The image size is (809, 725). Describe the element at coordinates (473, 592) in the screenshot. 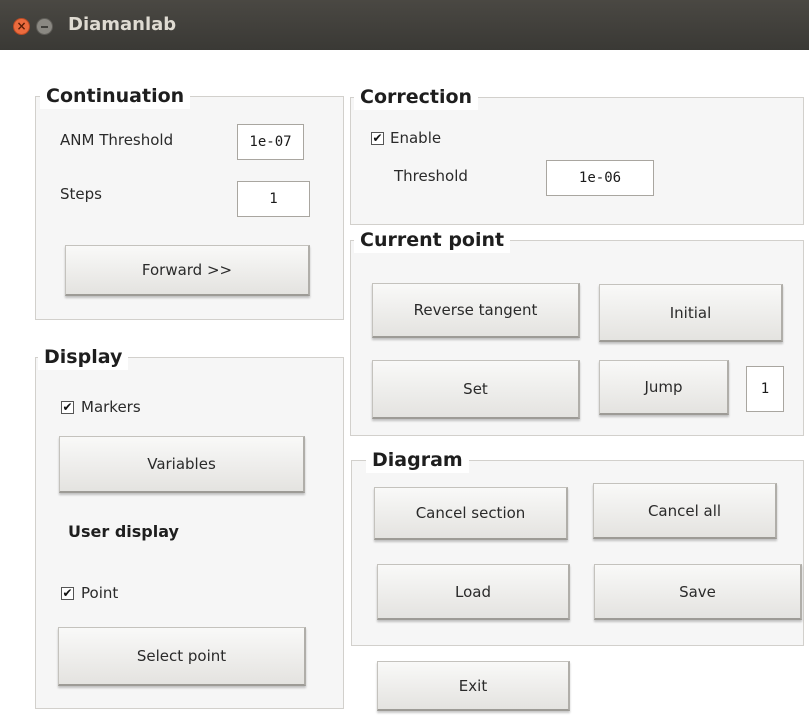

I see `load-button: Load` at that location.